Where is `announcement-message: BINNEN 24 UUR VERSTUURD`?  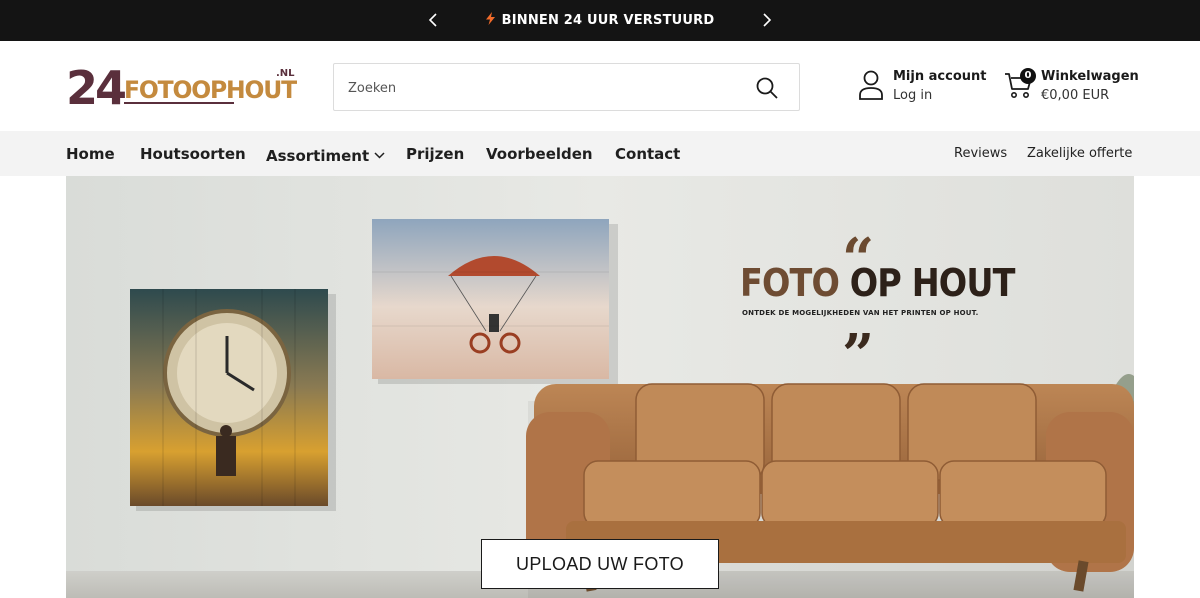
announcement-message: BINNEN 24 UUR VERSTUURD is located at coordinates (600, 20).